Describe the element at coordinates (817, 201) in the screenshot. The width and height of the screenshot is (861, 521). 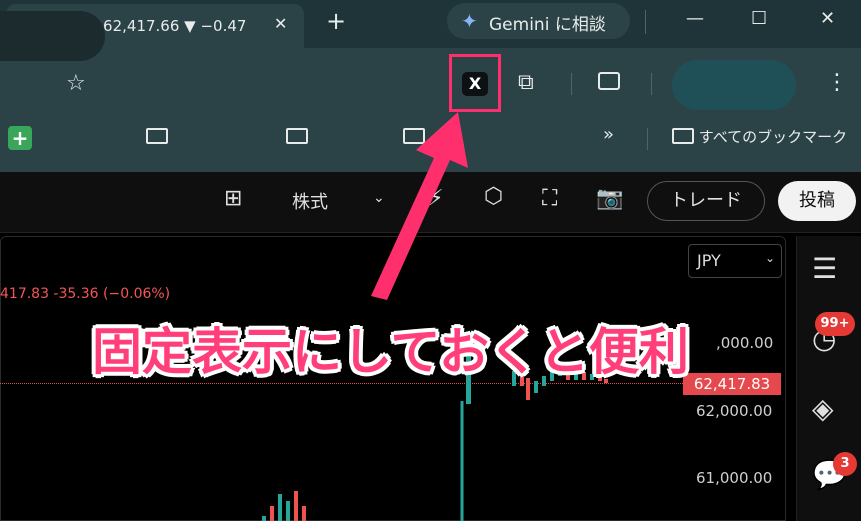
I see `post-button: 投稿` at that location.